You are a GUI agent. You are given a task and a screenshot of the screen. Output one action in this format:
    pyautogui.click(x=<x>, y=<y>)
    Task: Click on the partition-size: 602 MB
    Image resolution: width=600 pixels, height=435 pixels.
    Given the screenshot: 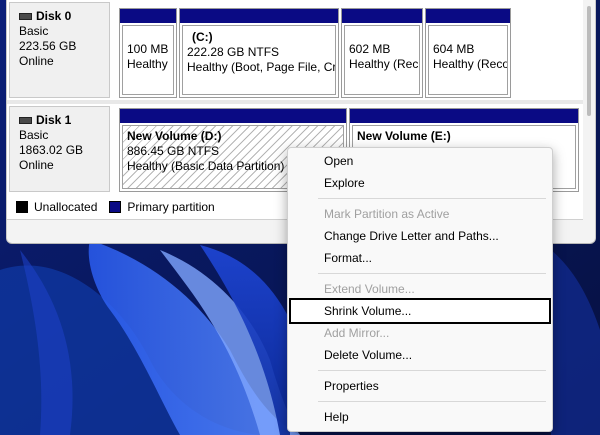 What is the action you would take?
    pyautogui.click(x=370, y=49)
    